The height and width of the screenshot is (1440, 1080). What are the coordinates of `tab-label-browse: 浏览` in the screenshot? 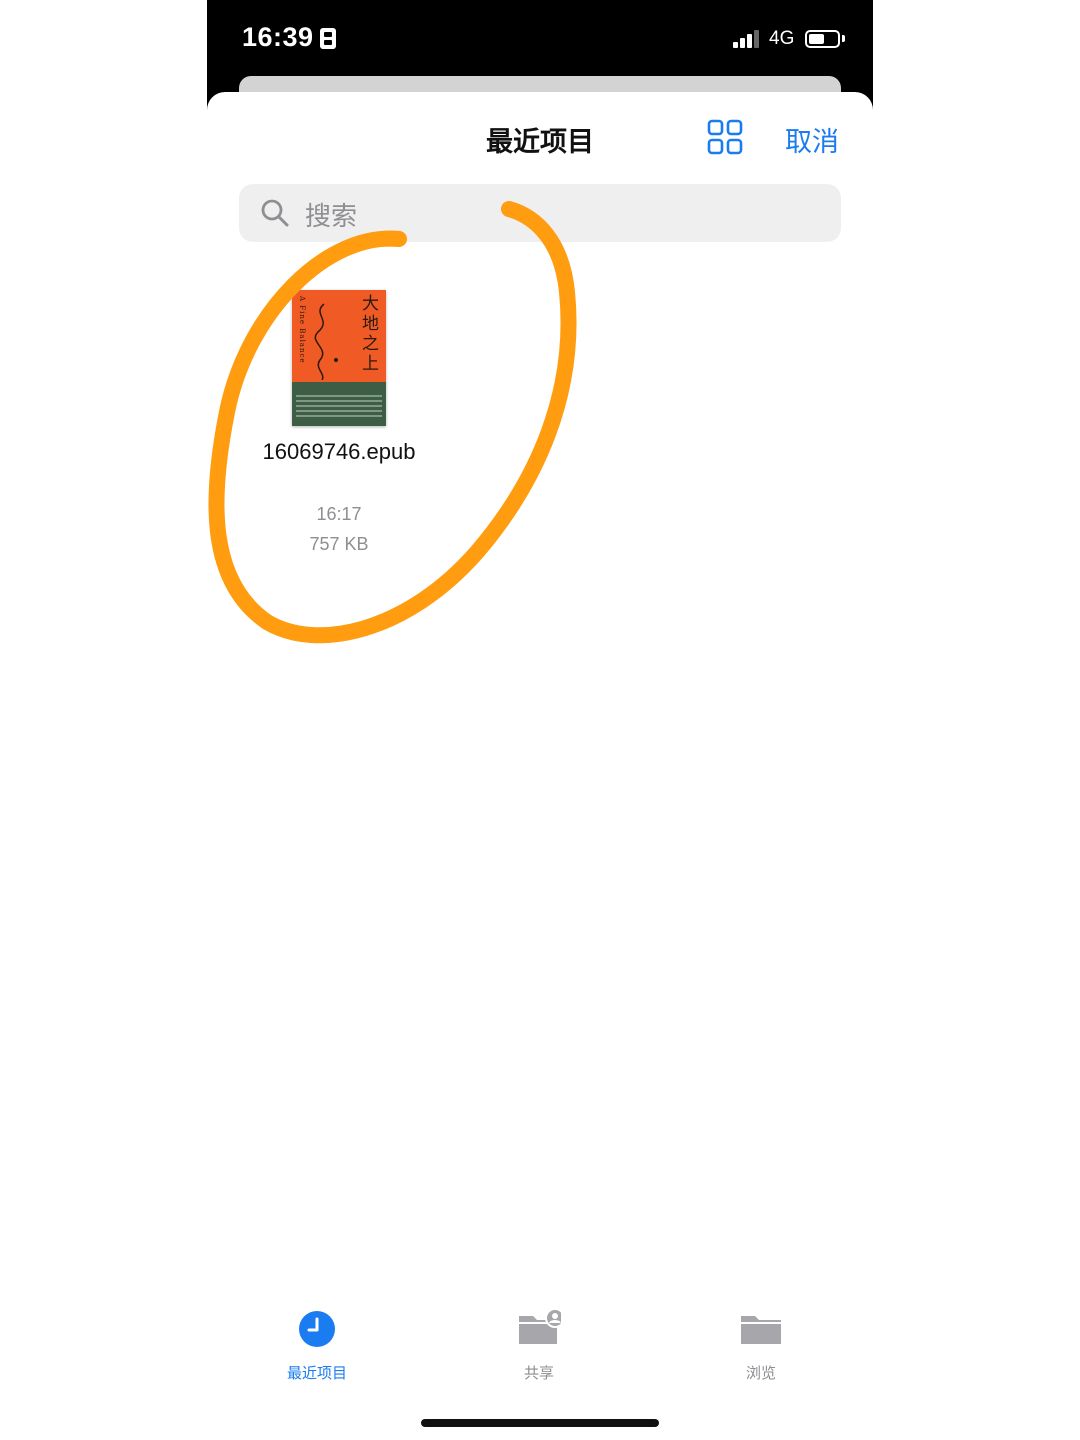 It's located at (760, 1373).